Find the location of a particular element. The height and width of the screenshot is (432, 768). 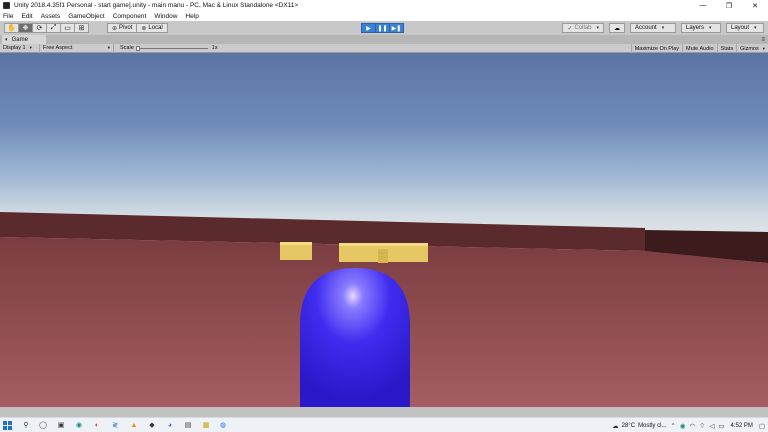

collab-label: Collab is located at coordinates (583, 28).